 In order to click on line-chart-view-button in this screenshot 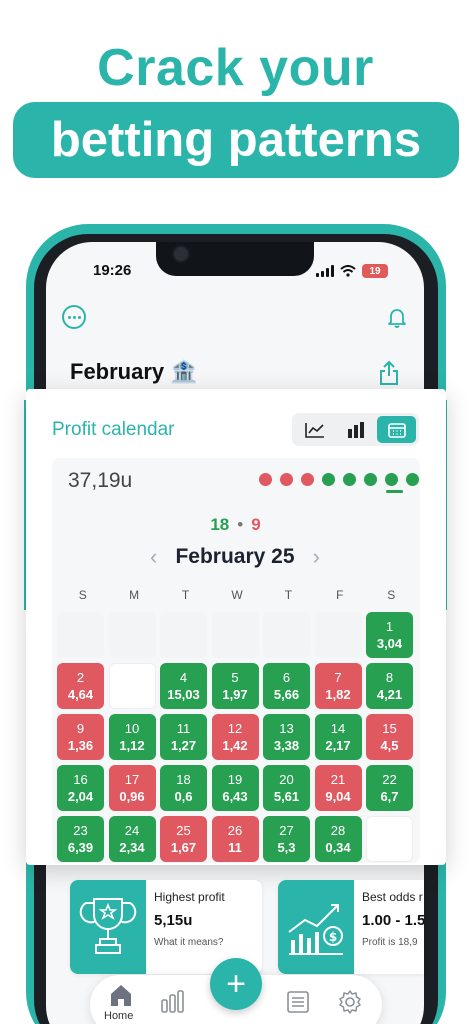, I will do `click(314, 429)`.